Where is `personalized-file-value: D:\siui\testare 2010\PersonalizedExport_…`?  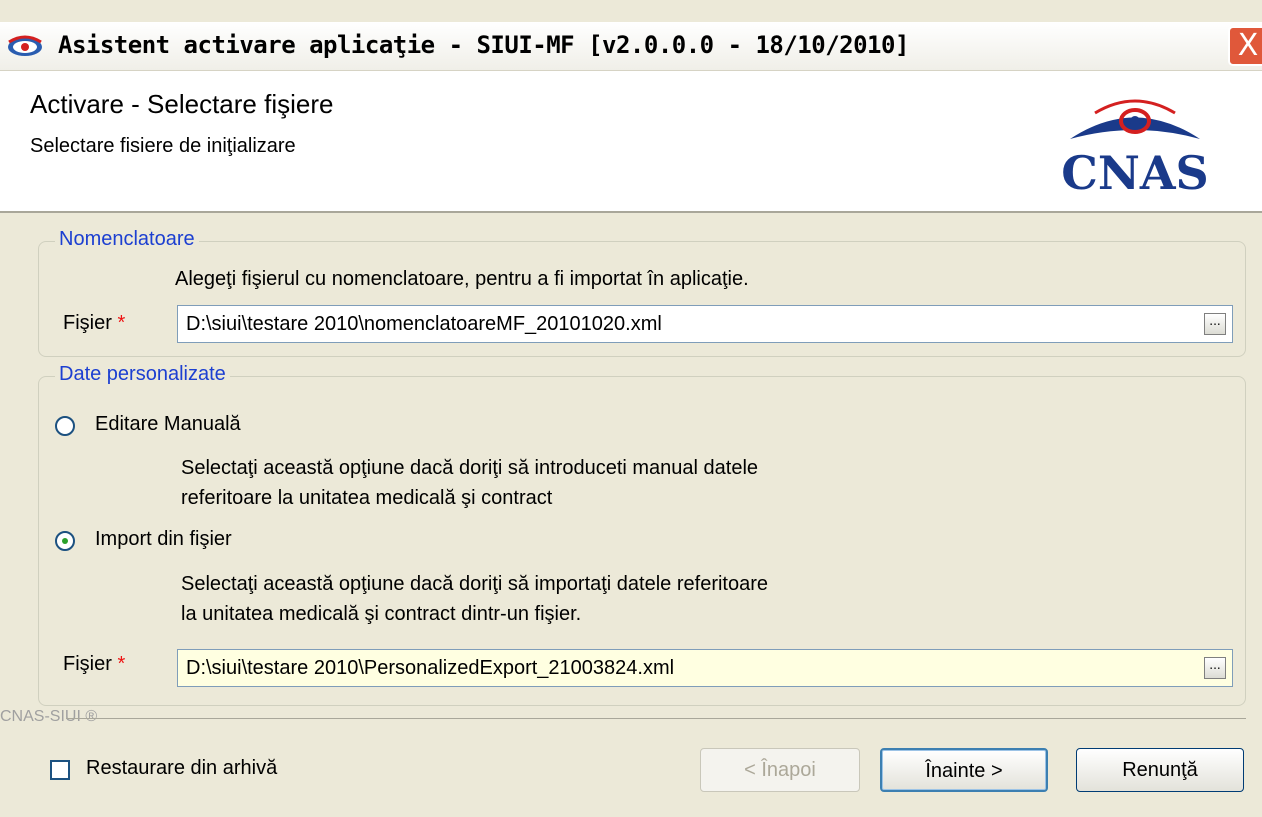 personalized-file-value: D:\siui\testare 2010\PersonalizedExport_… is located at coordinates (430, 668).